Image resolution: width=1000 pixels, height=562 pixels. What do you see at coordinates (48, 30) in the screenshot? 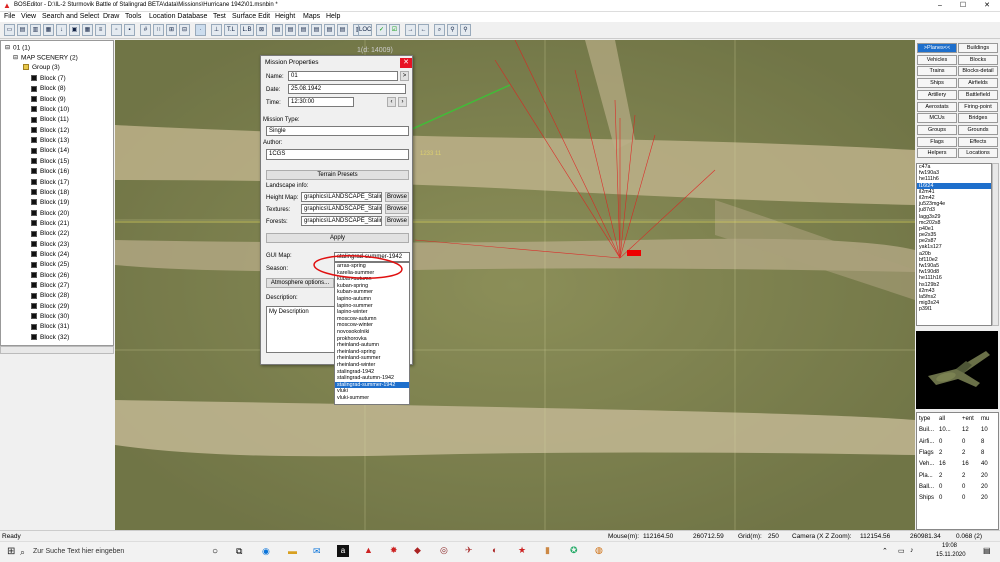
I see `save-as-icon: ▦` at bounding box center [48, 30].